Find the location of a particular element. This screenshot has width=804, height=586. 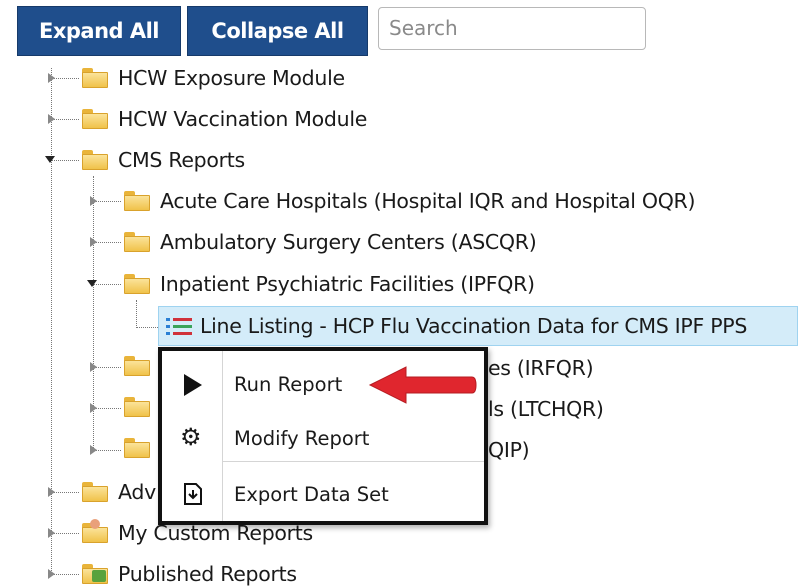

collapse-all-button: Collapse All is located at coordinates (277, 31).